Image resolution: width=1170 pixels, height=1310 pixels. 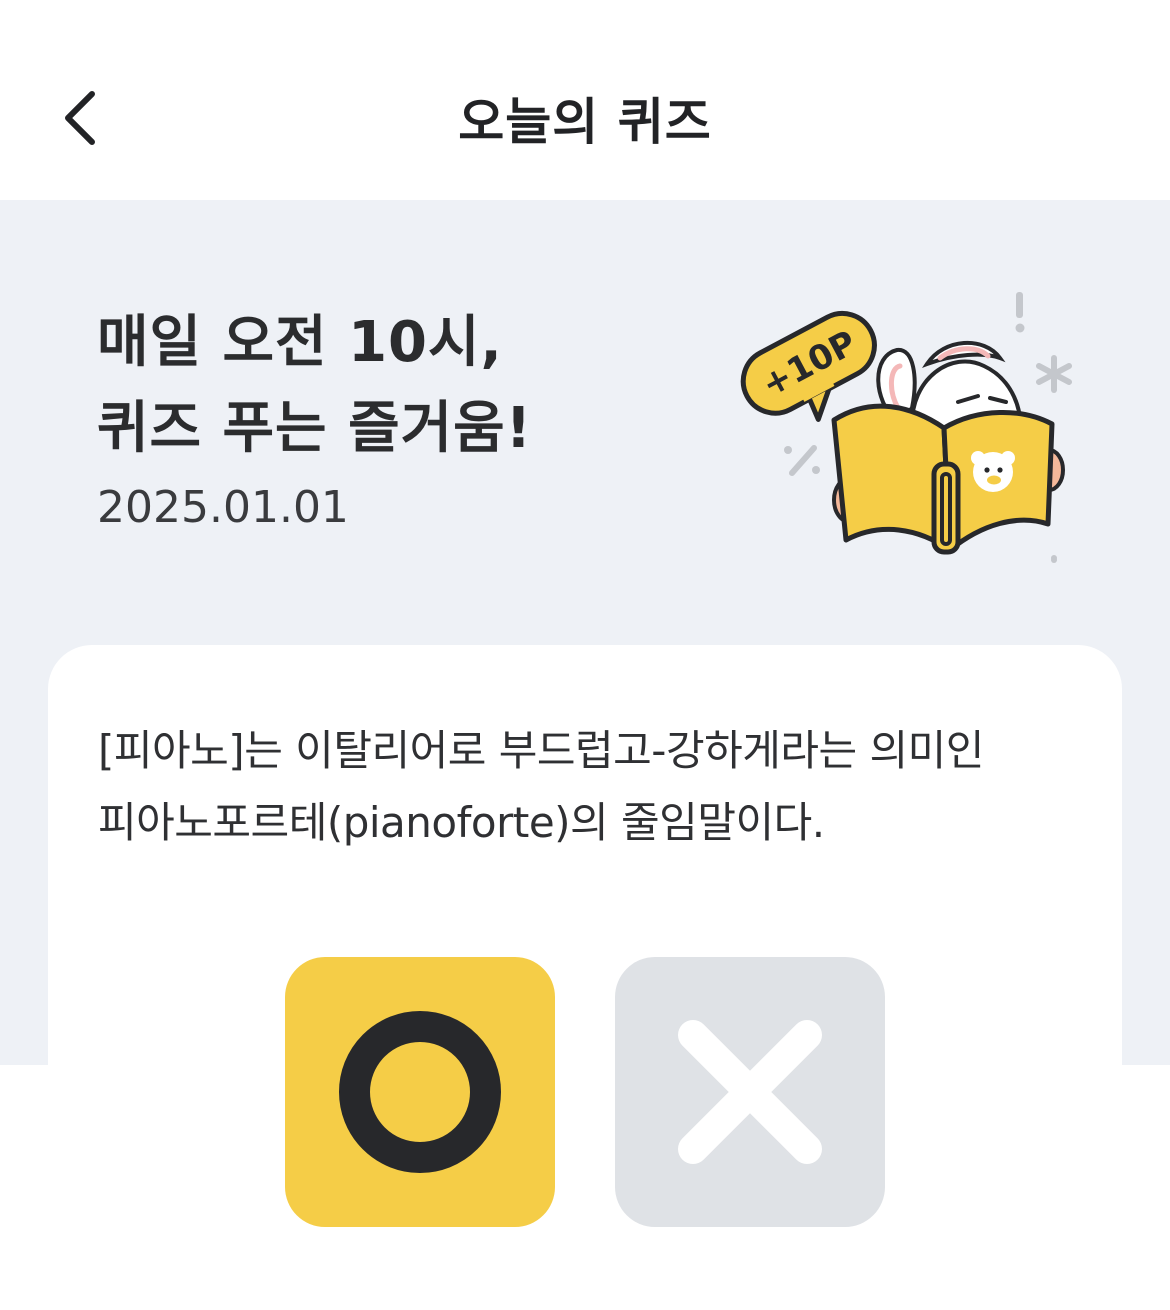 What do you see at coordinates (946, 508) in the screenshot?
I see `book-spine` at bounding box center [946, 508].